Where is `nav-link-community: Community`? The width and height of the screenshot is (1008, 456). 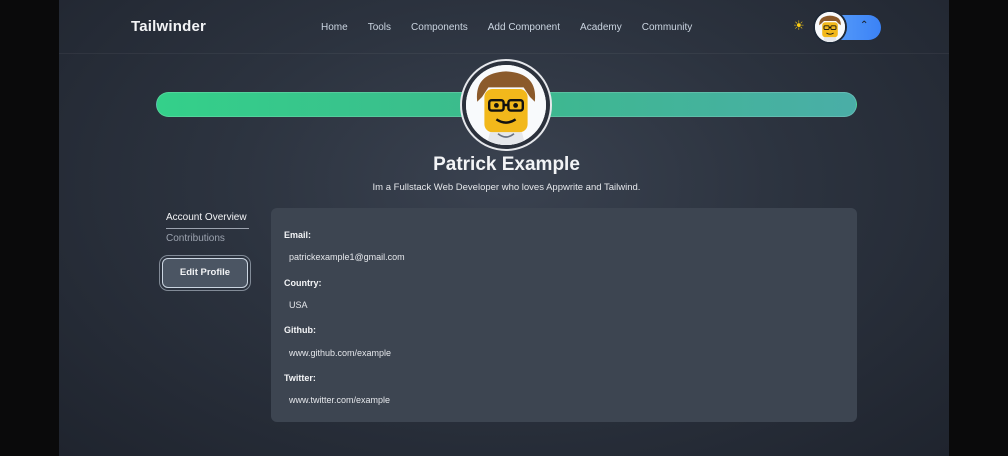 nav-link-community: Community is located at coordinates (667, 27).